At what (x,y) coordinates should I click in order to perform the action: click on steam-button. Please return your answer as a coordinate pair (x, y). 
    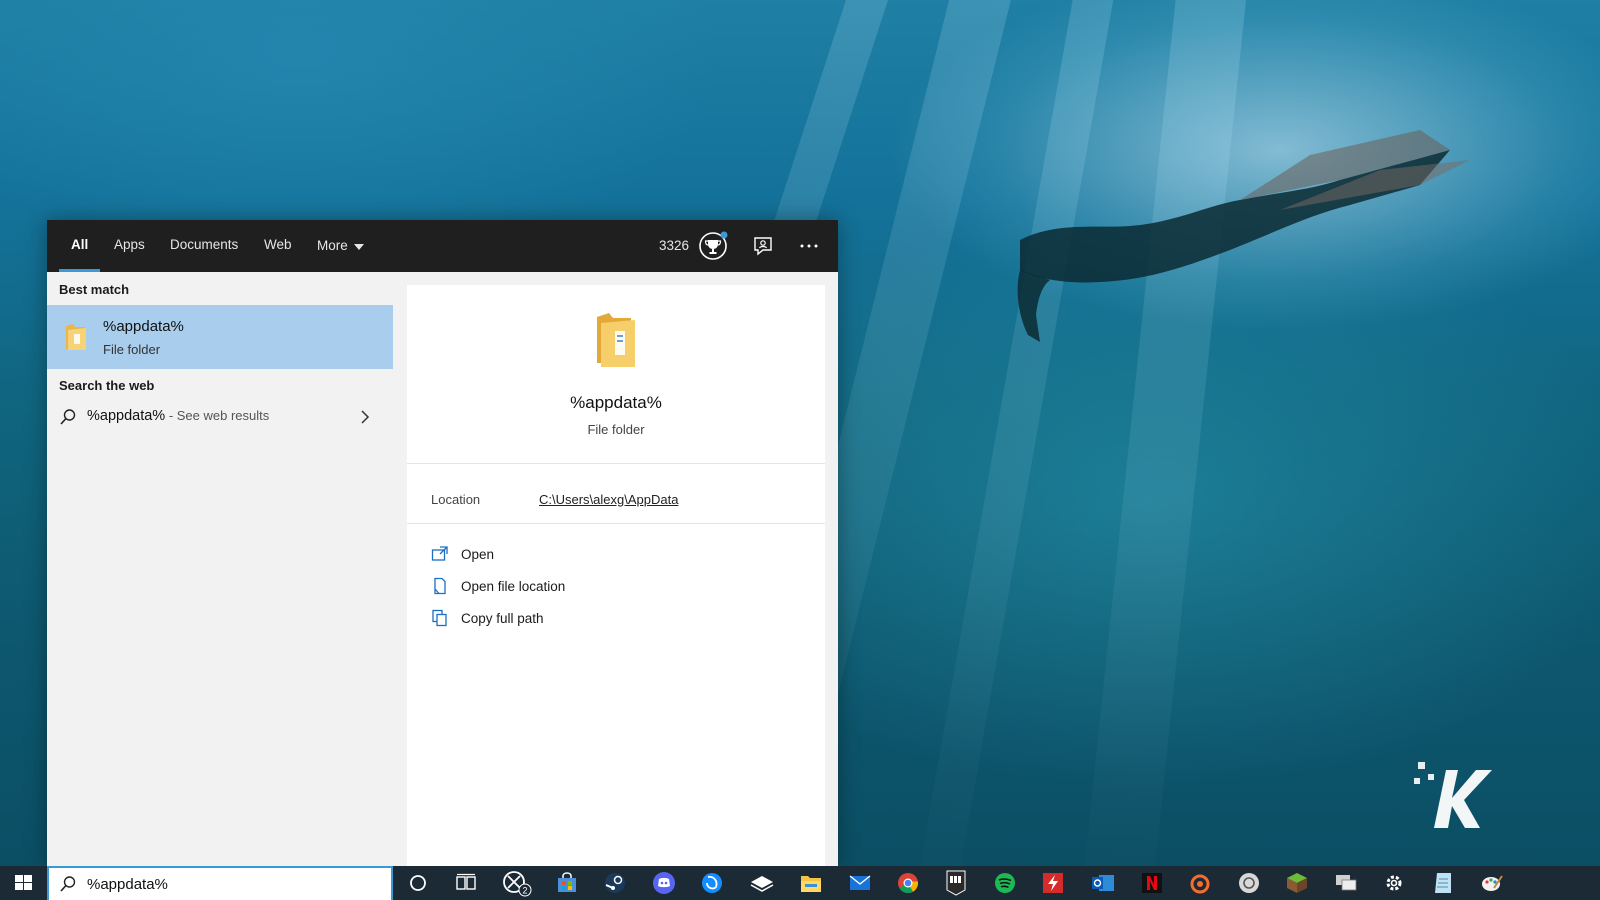
    Looking at the image, I should click on (615, 883).